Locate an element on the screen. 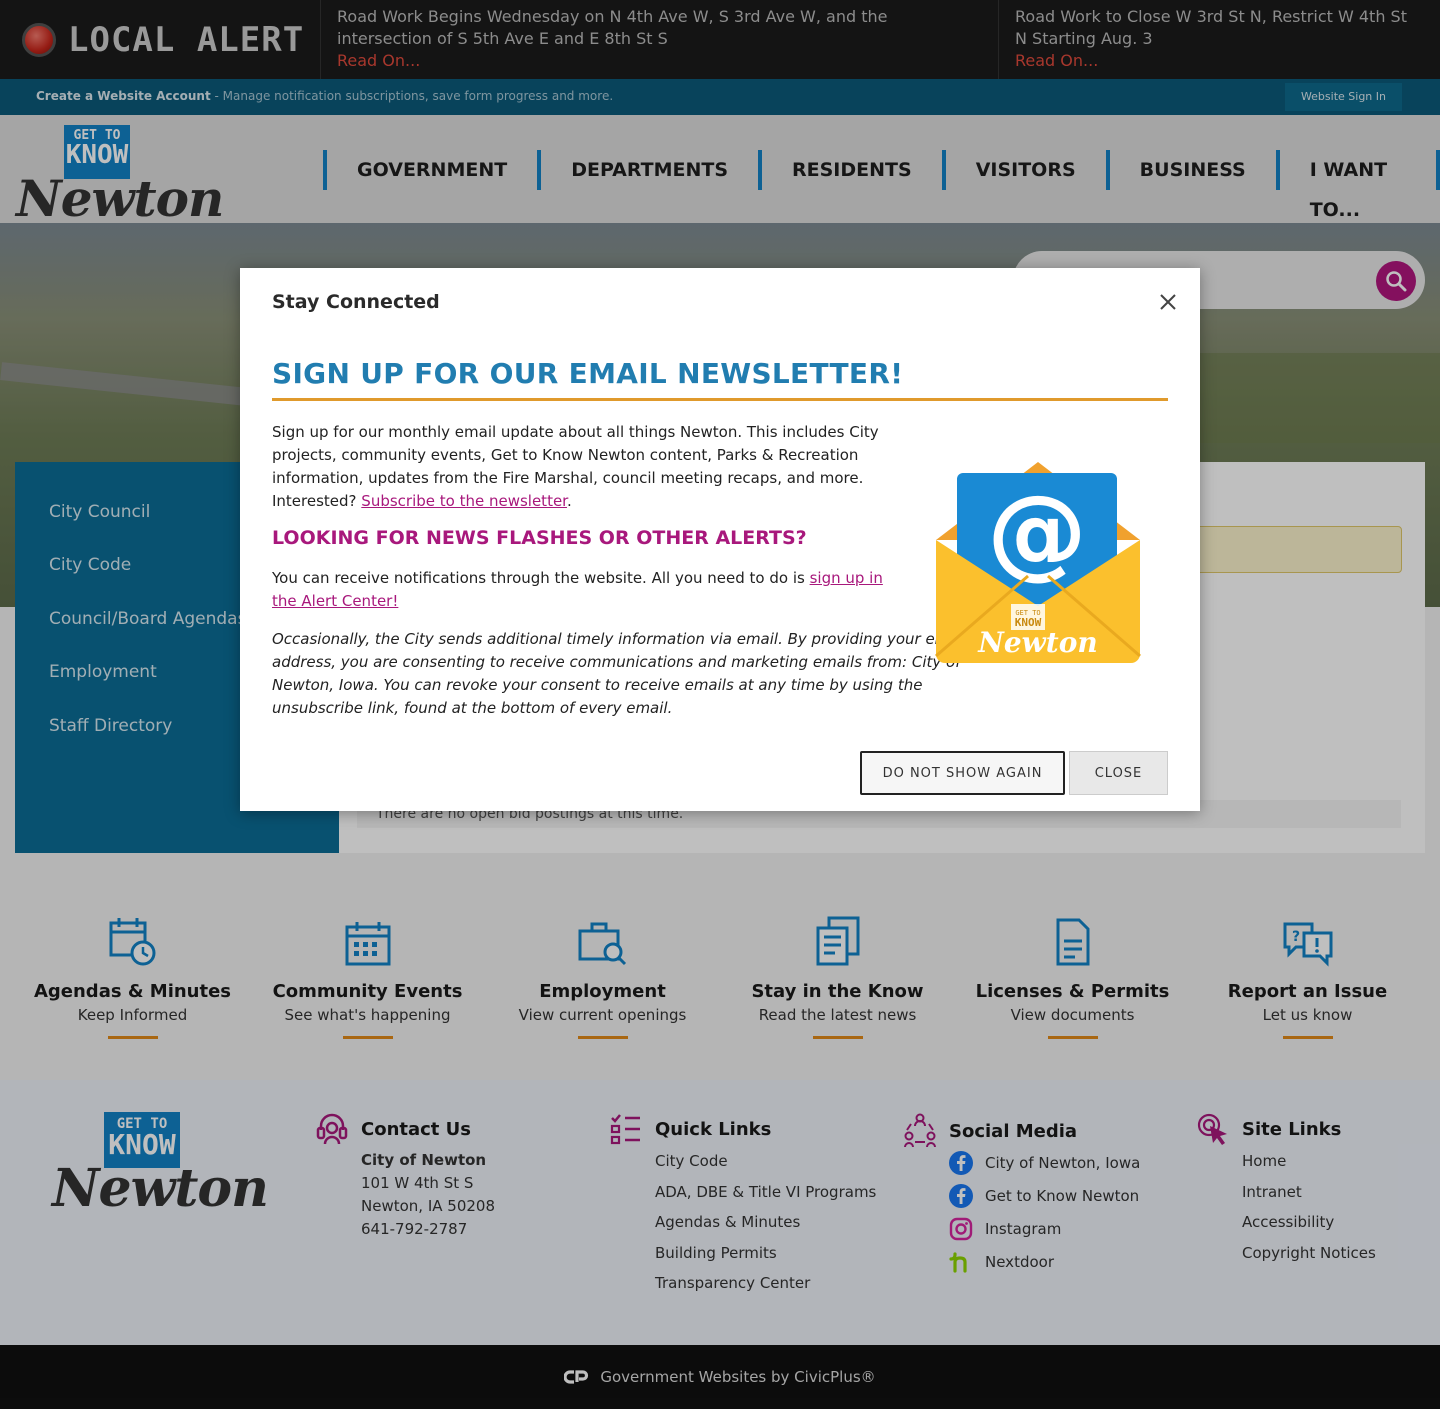 This screenshot has width=1440, height=1409. at-symbol: @ is located at coordinates (1037, 531).